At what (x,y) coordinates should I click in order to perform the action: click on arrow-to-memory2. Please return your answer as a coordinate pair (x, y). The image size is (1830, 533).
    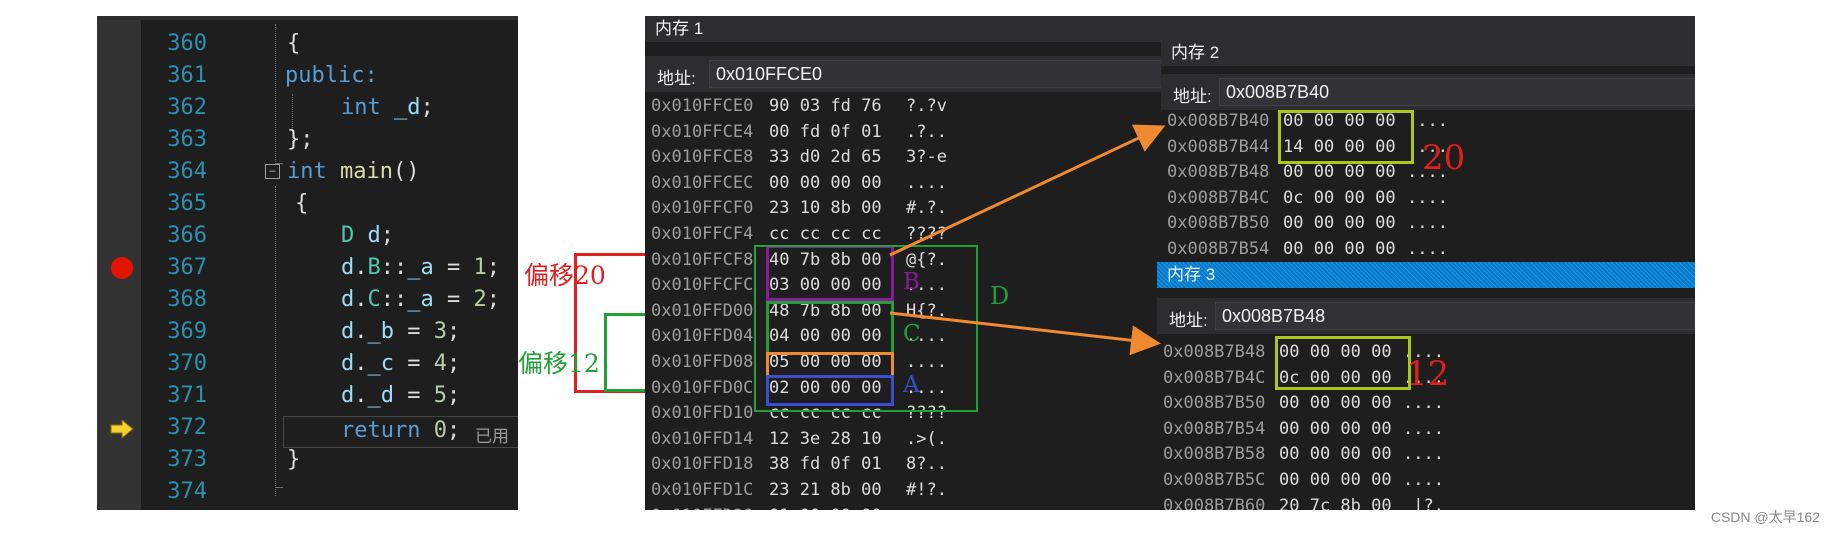
    Looking at the image, I should click on (1027, 190).